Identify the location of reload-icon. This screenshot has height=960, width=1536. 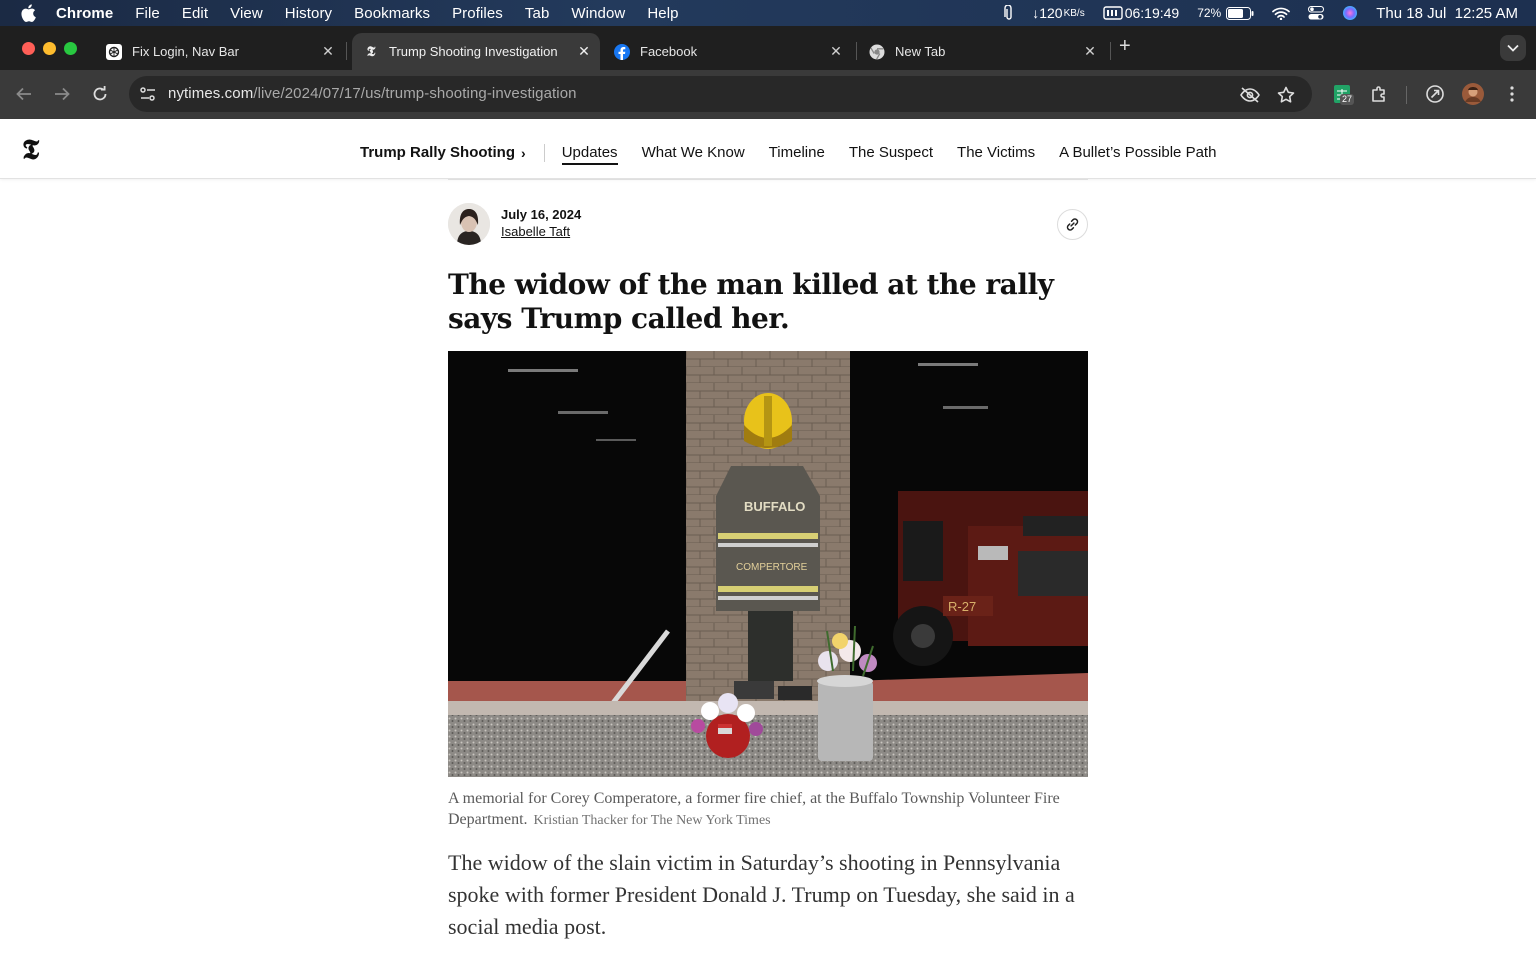
(100, 93).